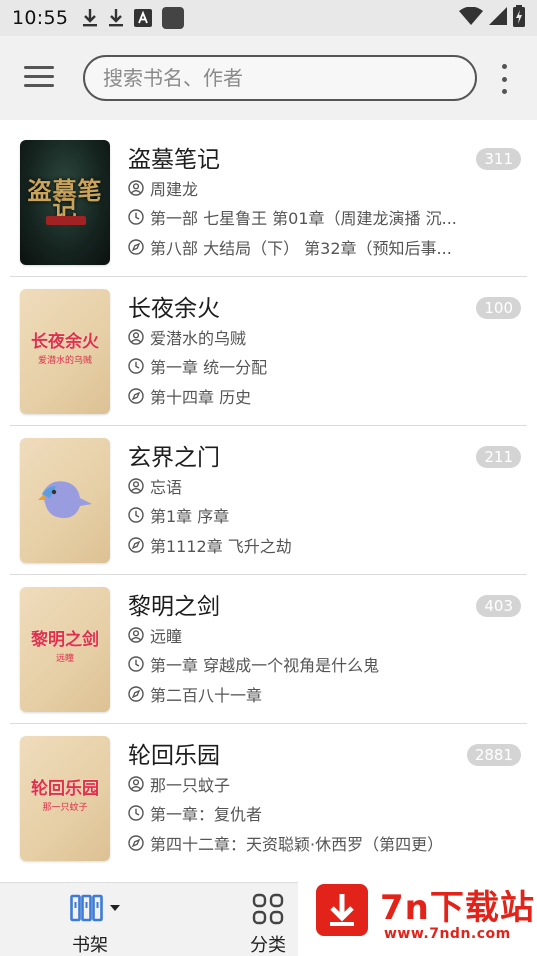 The width and height of the screenshot is (537, 956). Describe the element at coordinates (206, 695) in the screenshot. I see `latest-chapter: 第二百八十一章` at that location.